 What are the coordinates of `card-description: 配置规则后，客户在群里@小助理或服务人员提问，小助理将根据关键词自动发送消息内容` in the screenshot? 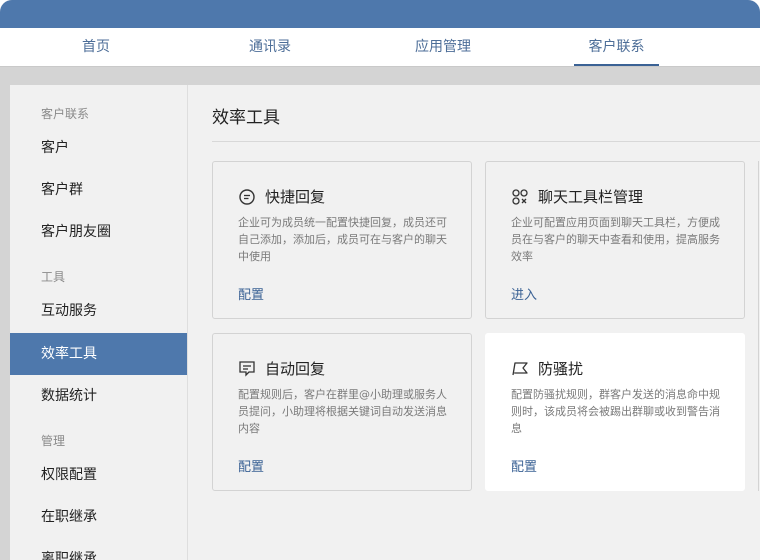 It's located at (342, 411).